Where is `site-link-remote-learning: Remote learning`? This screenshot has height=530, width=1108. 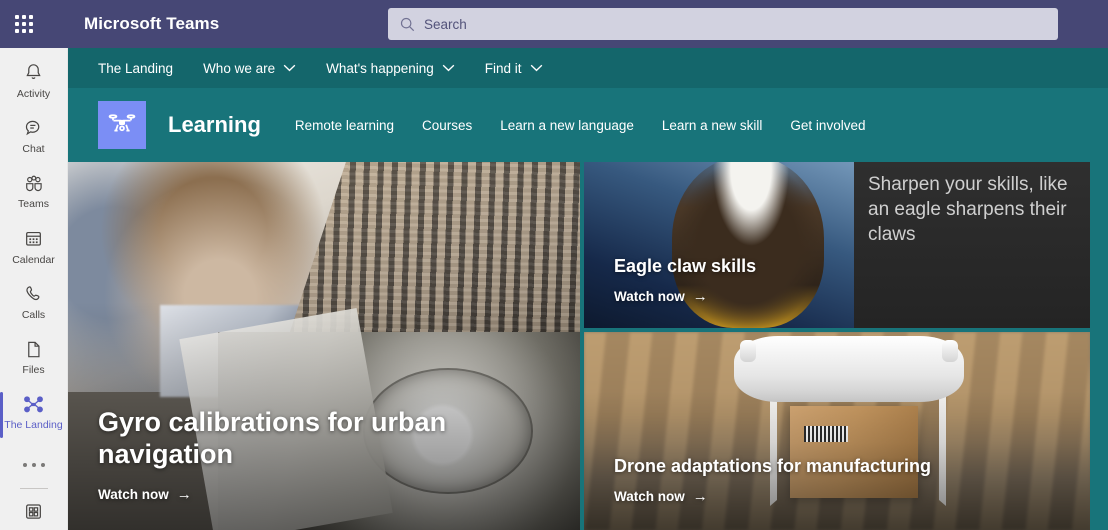 site-link-remote-learning: Remote learning is located at coordinates (344, 125).